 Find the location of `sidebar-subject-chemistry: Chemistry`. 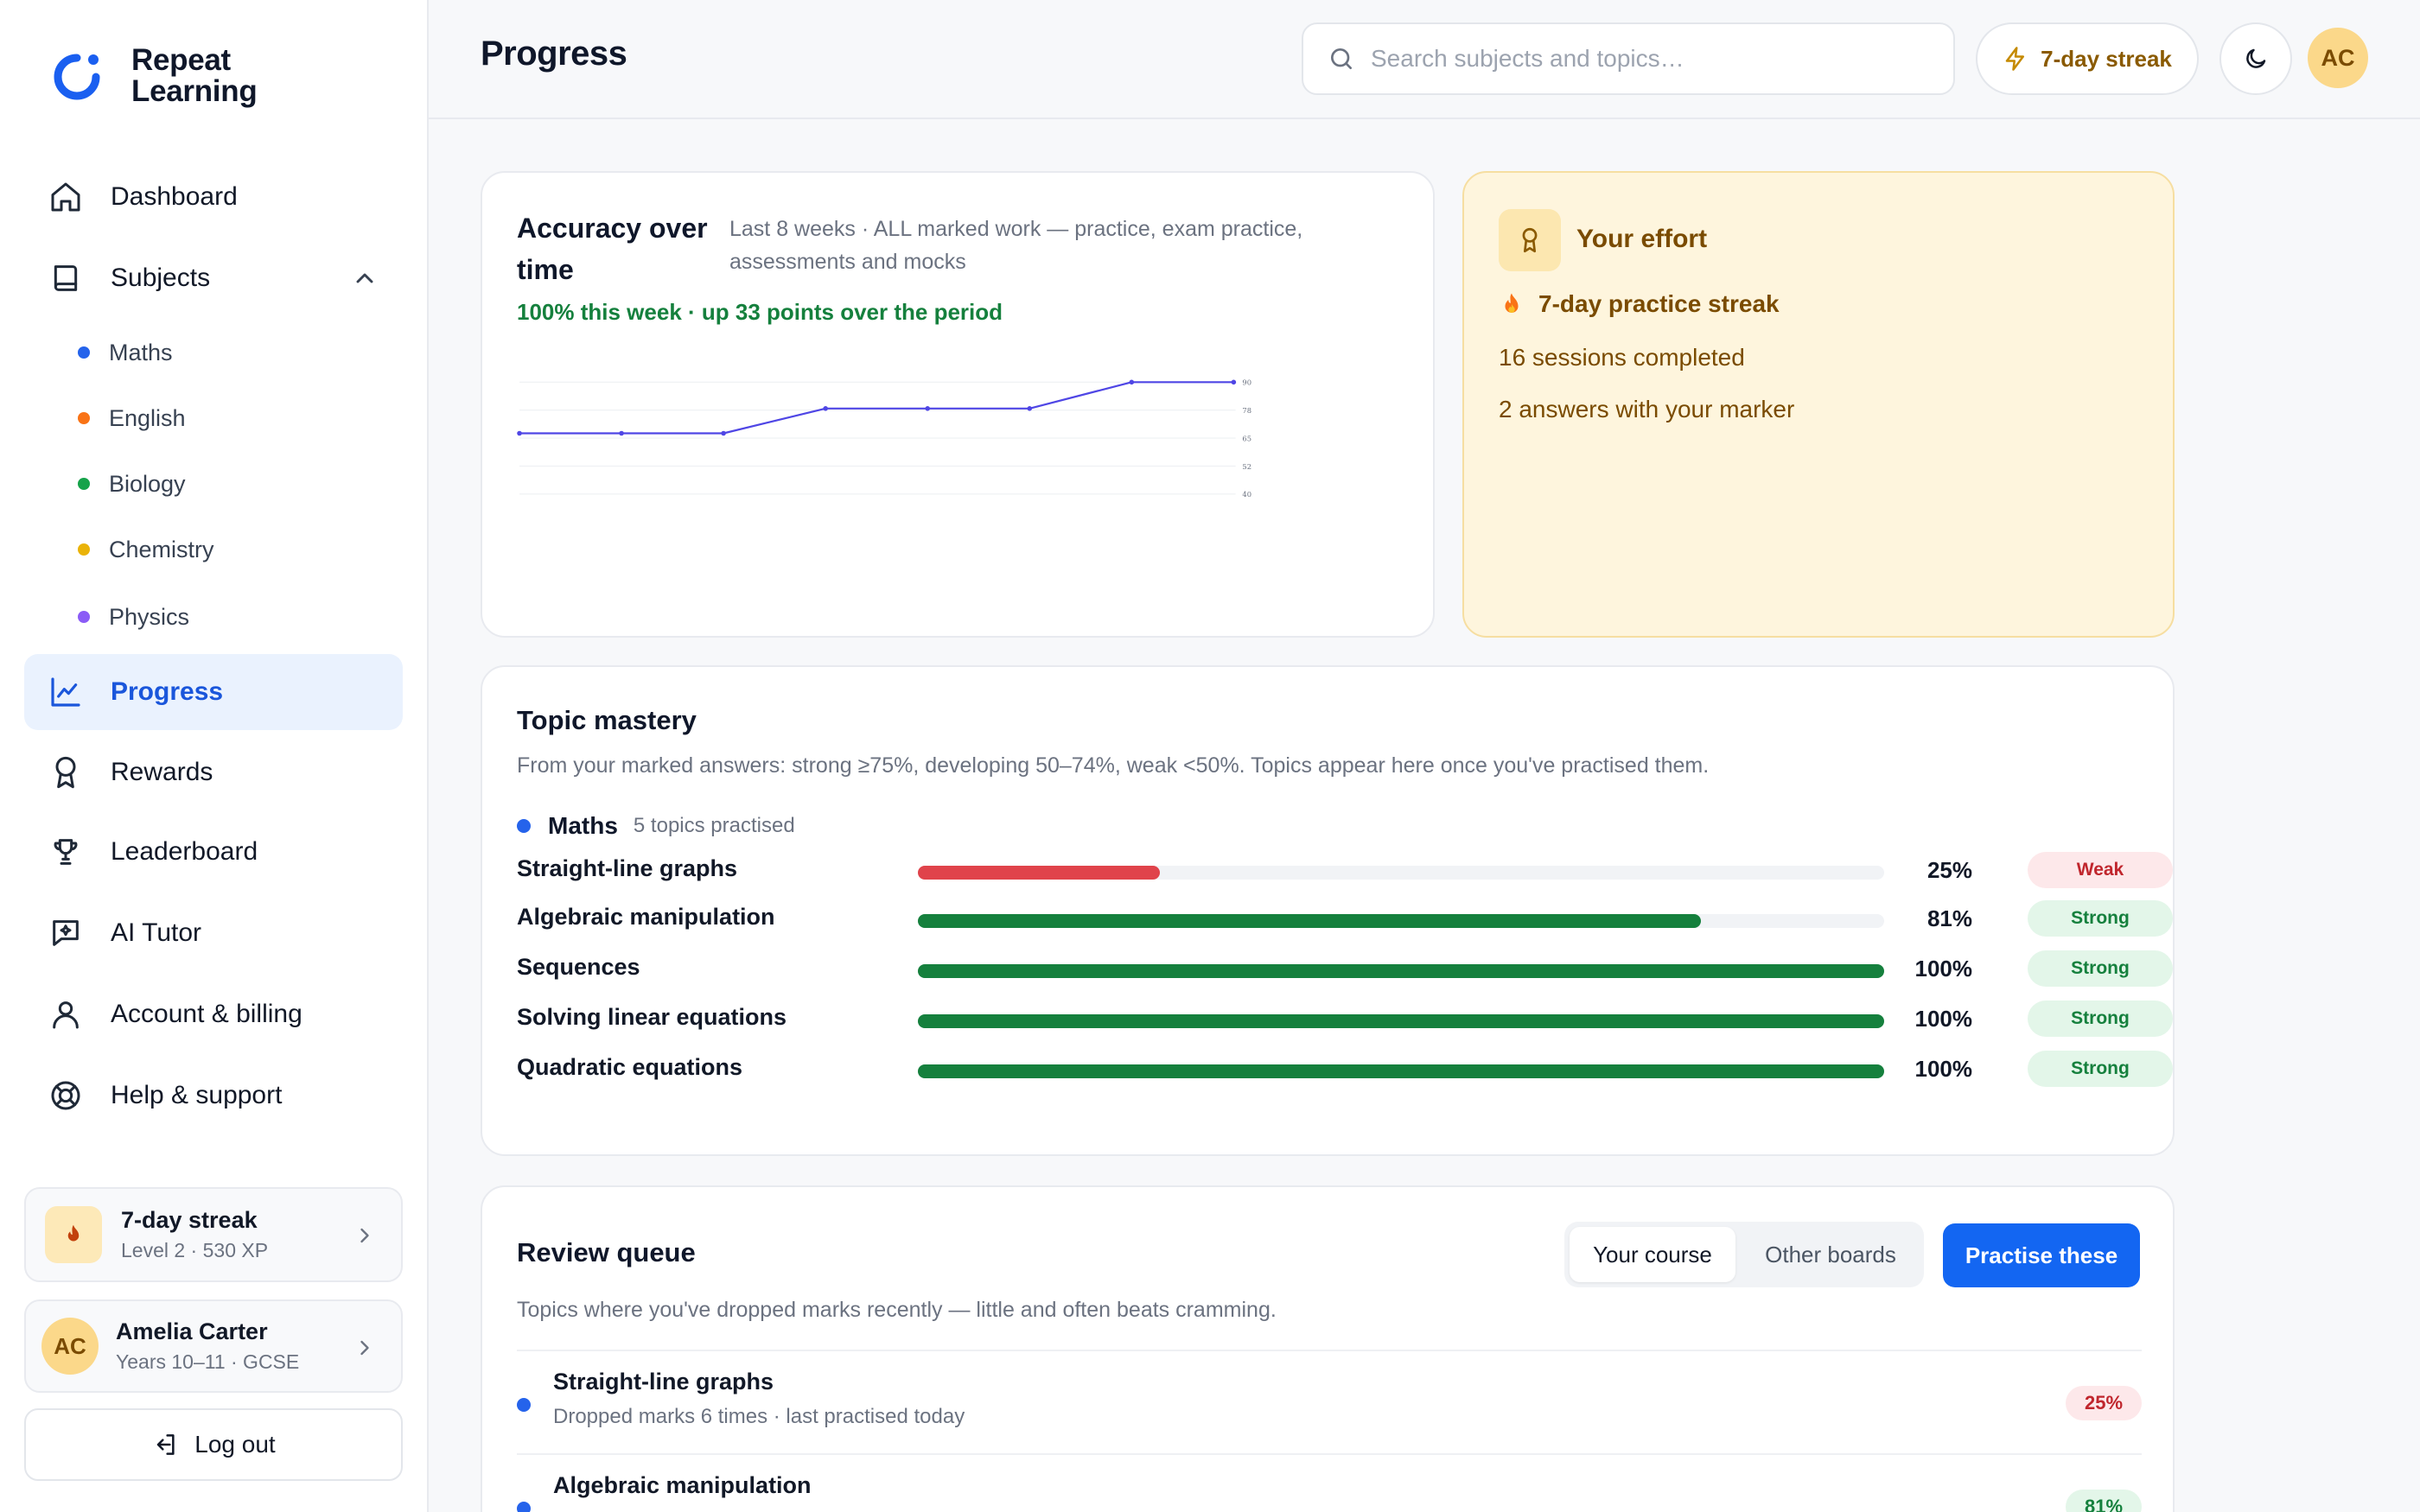

sidebar-subject-chemistry: Chemistry is located at coordinates (146, 549).